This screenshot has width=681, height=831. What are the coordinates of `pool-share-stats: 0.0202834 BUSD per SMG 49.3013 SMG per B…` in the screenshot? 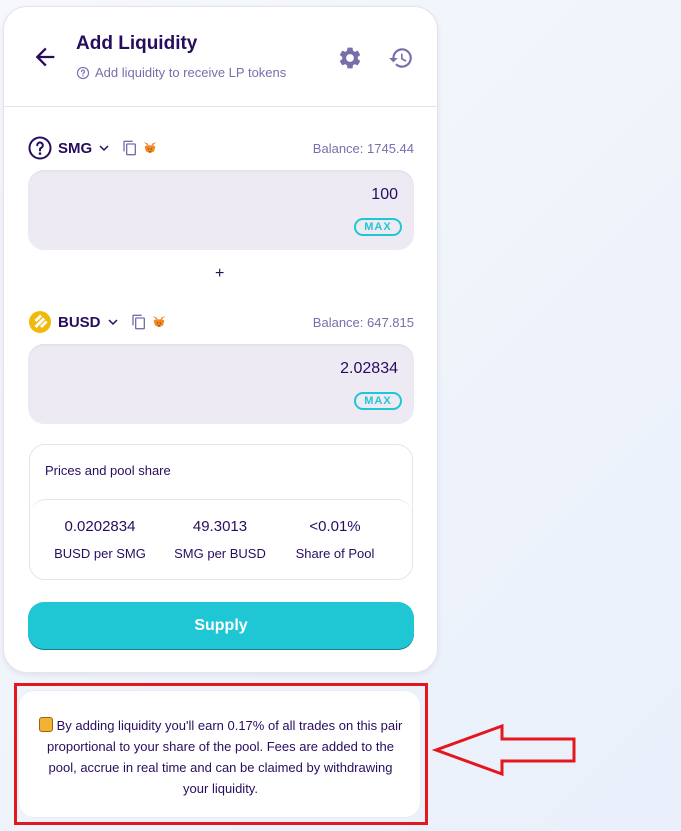 It's located at (221, 539).